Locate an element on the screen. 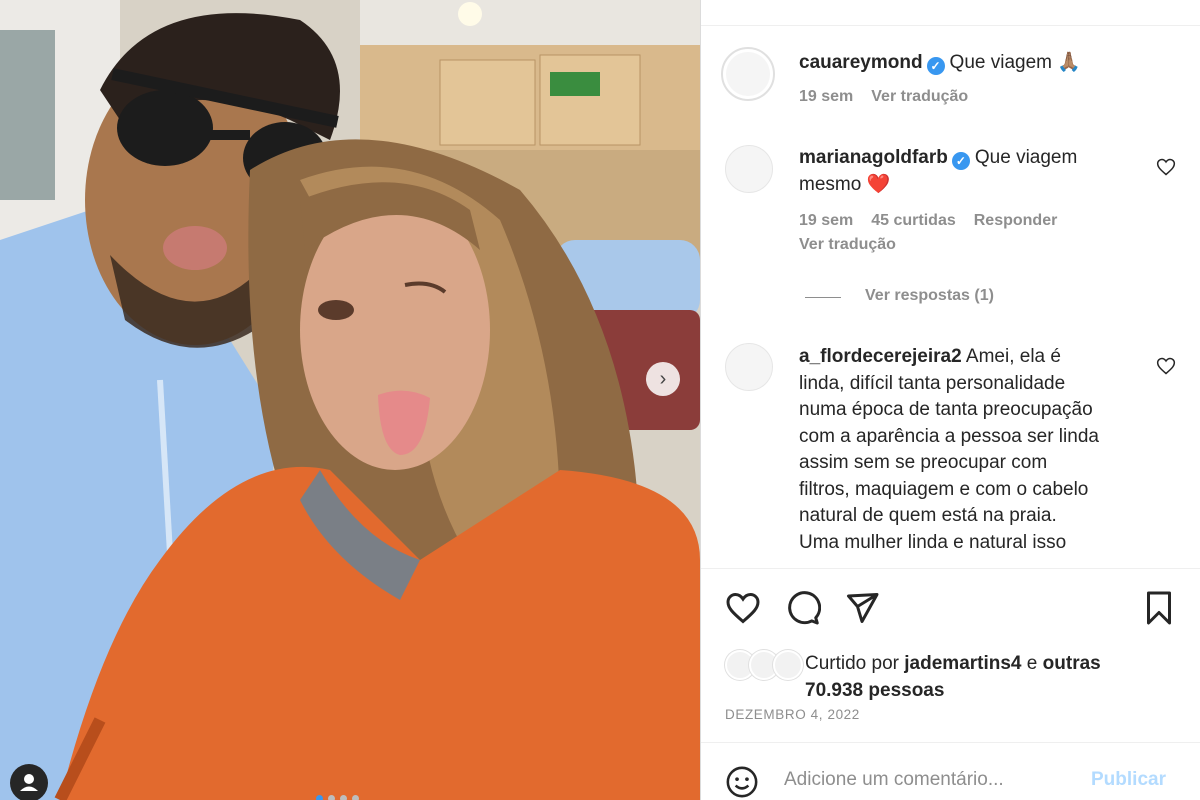 The height and width of the screenshot is (800, 1200). reply-link: Responder is located at coordinates (1016, 220).